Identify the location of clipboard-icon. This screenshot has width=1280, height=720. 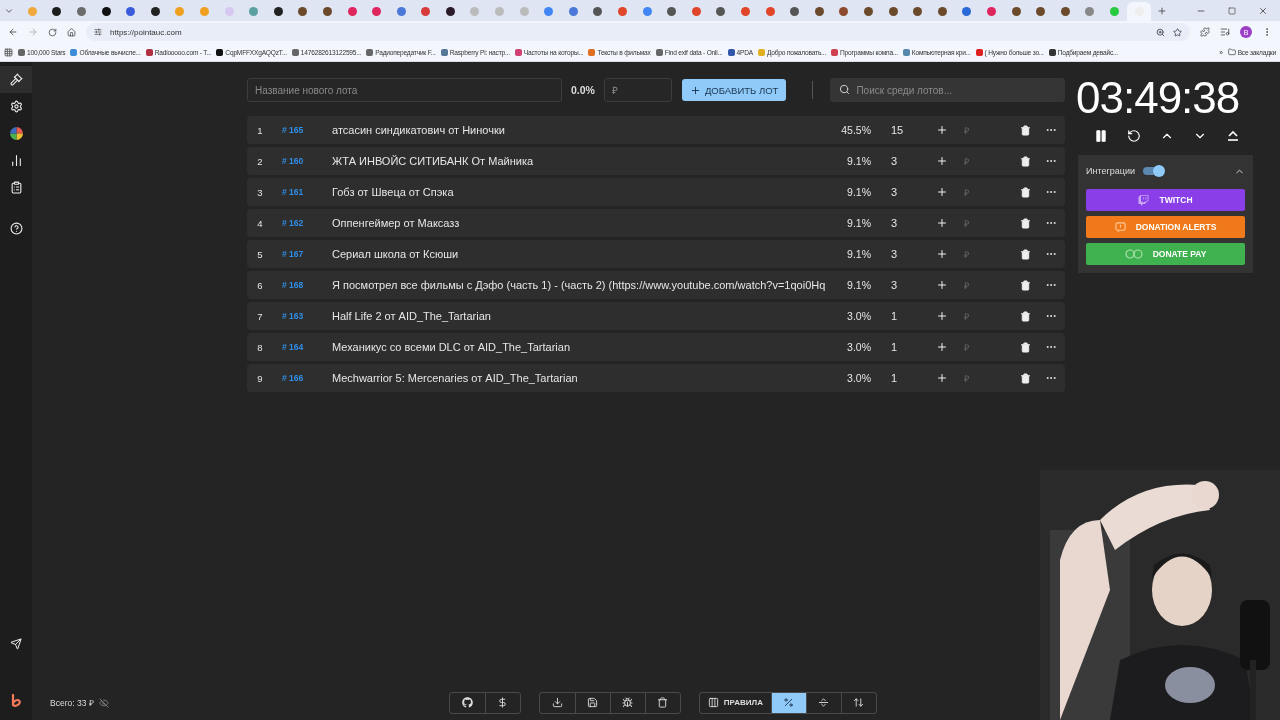
(16, 187).